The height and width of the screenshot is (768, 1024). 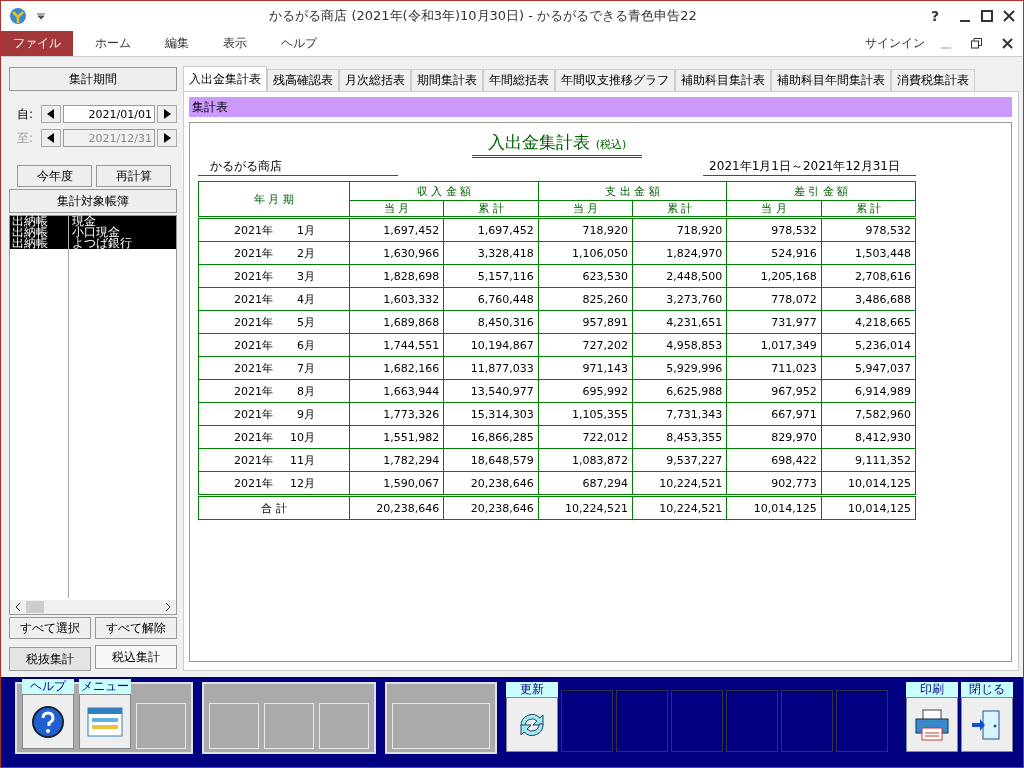 I want to click on period-cell: 2021年 7月, so click(x=274, y=368).